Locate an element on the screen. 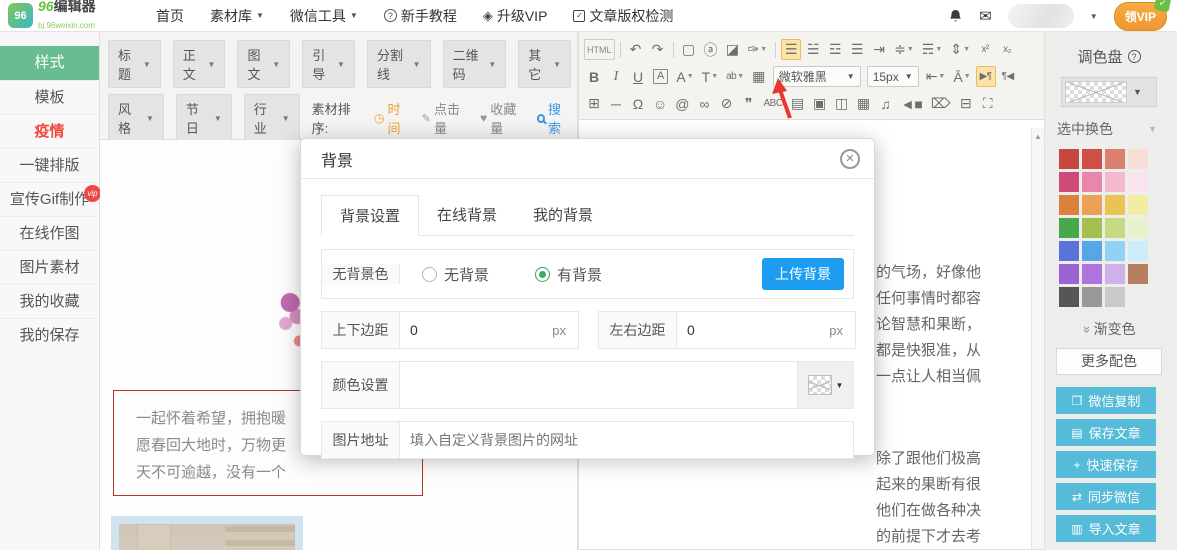  scroll-up-icon: ▲ is located at coordinates (1038, 134).